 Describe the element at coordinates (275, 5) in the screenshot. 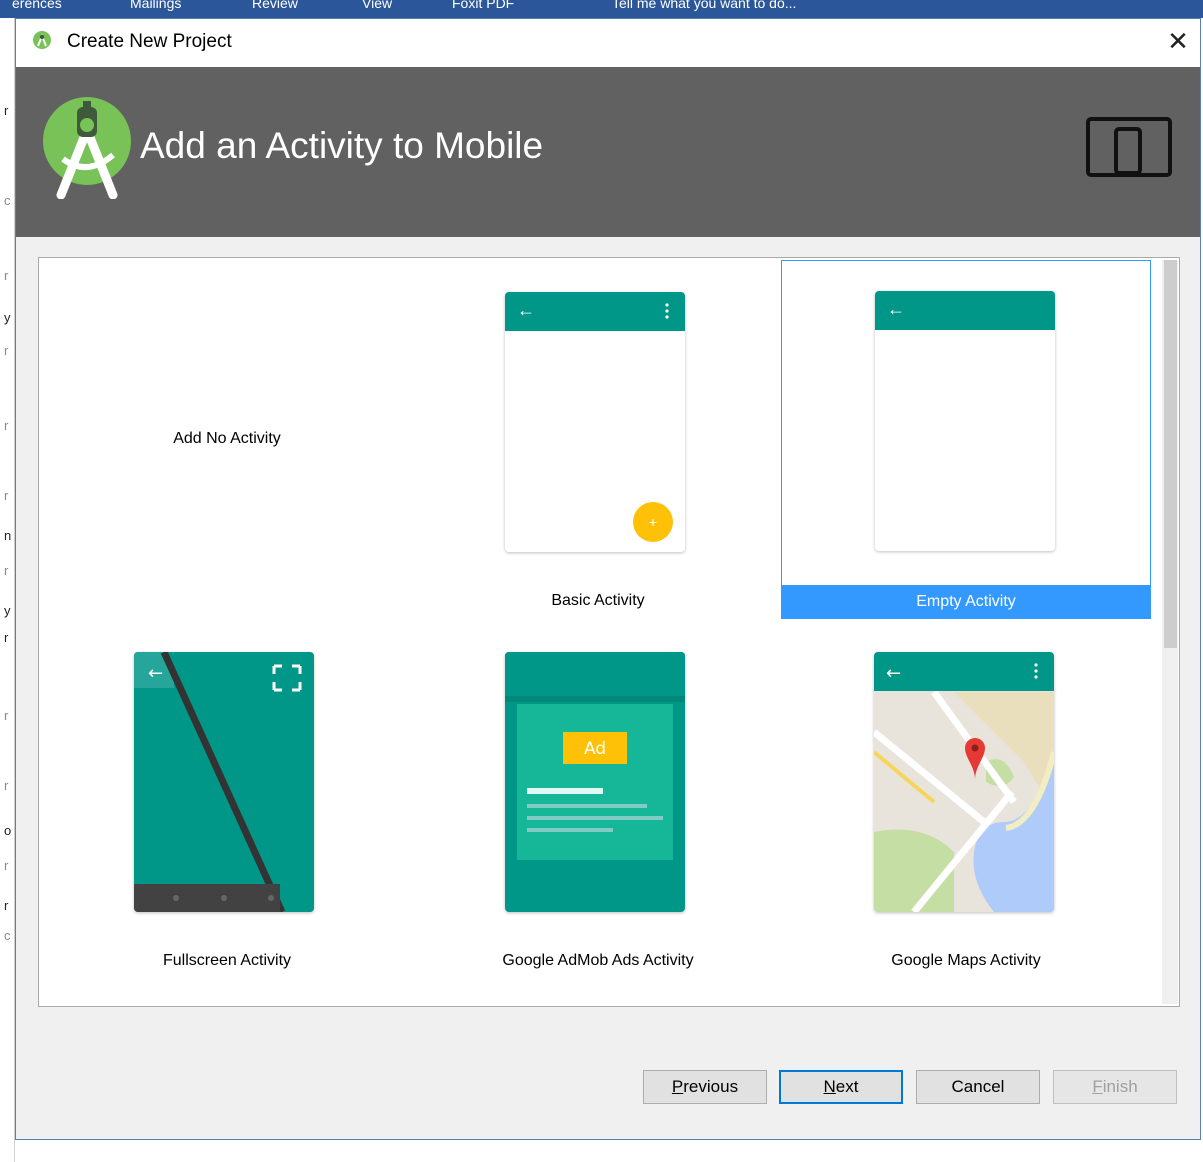

I see `ribbon-item: Review` at that location.